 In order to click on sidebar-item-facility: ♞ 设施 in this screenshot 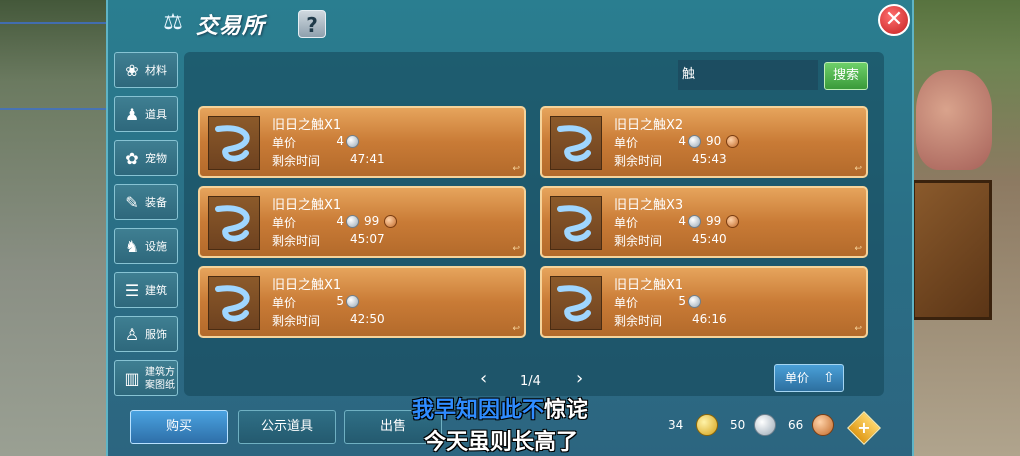, I will do `click(146, 246)`.